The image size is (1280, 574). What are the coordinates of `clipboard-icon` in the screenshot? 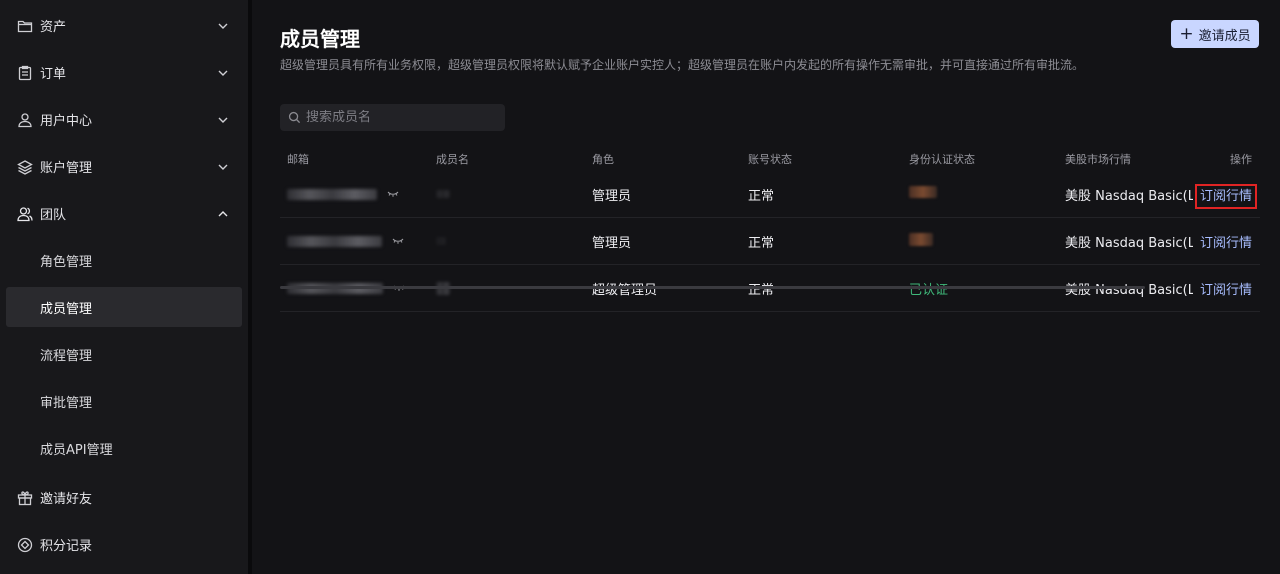 It's located at (25, 73).